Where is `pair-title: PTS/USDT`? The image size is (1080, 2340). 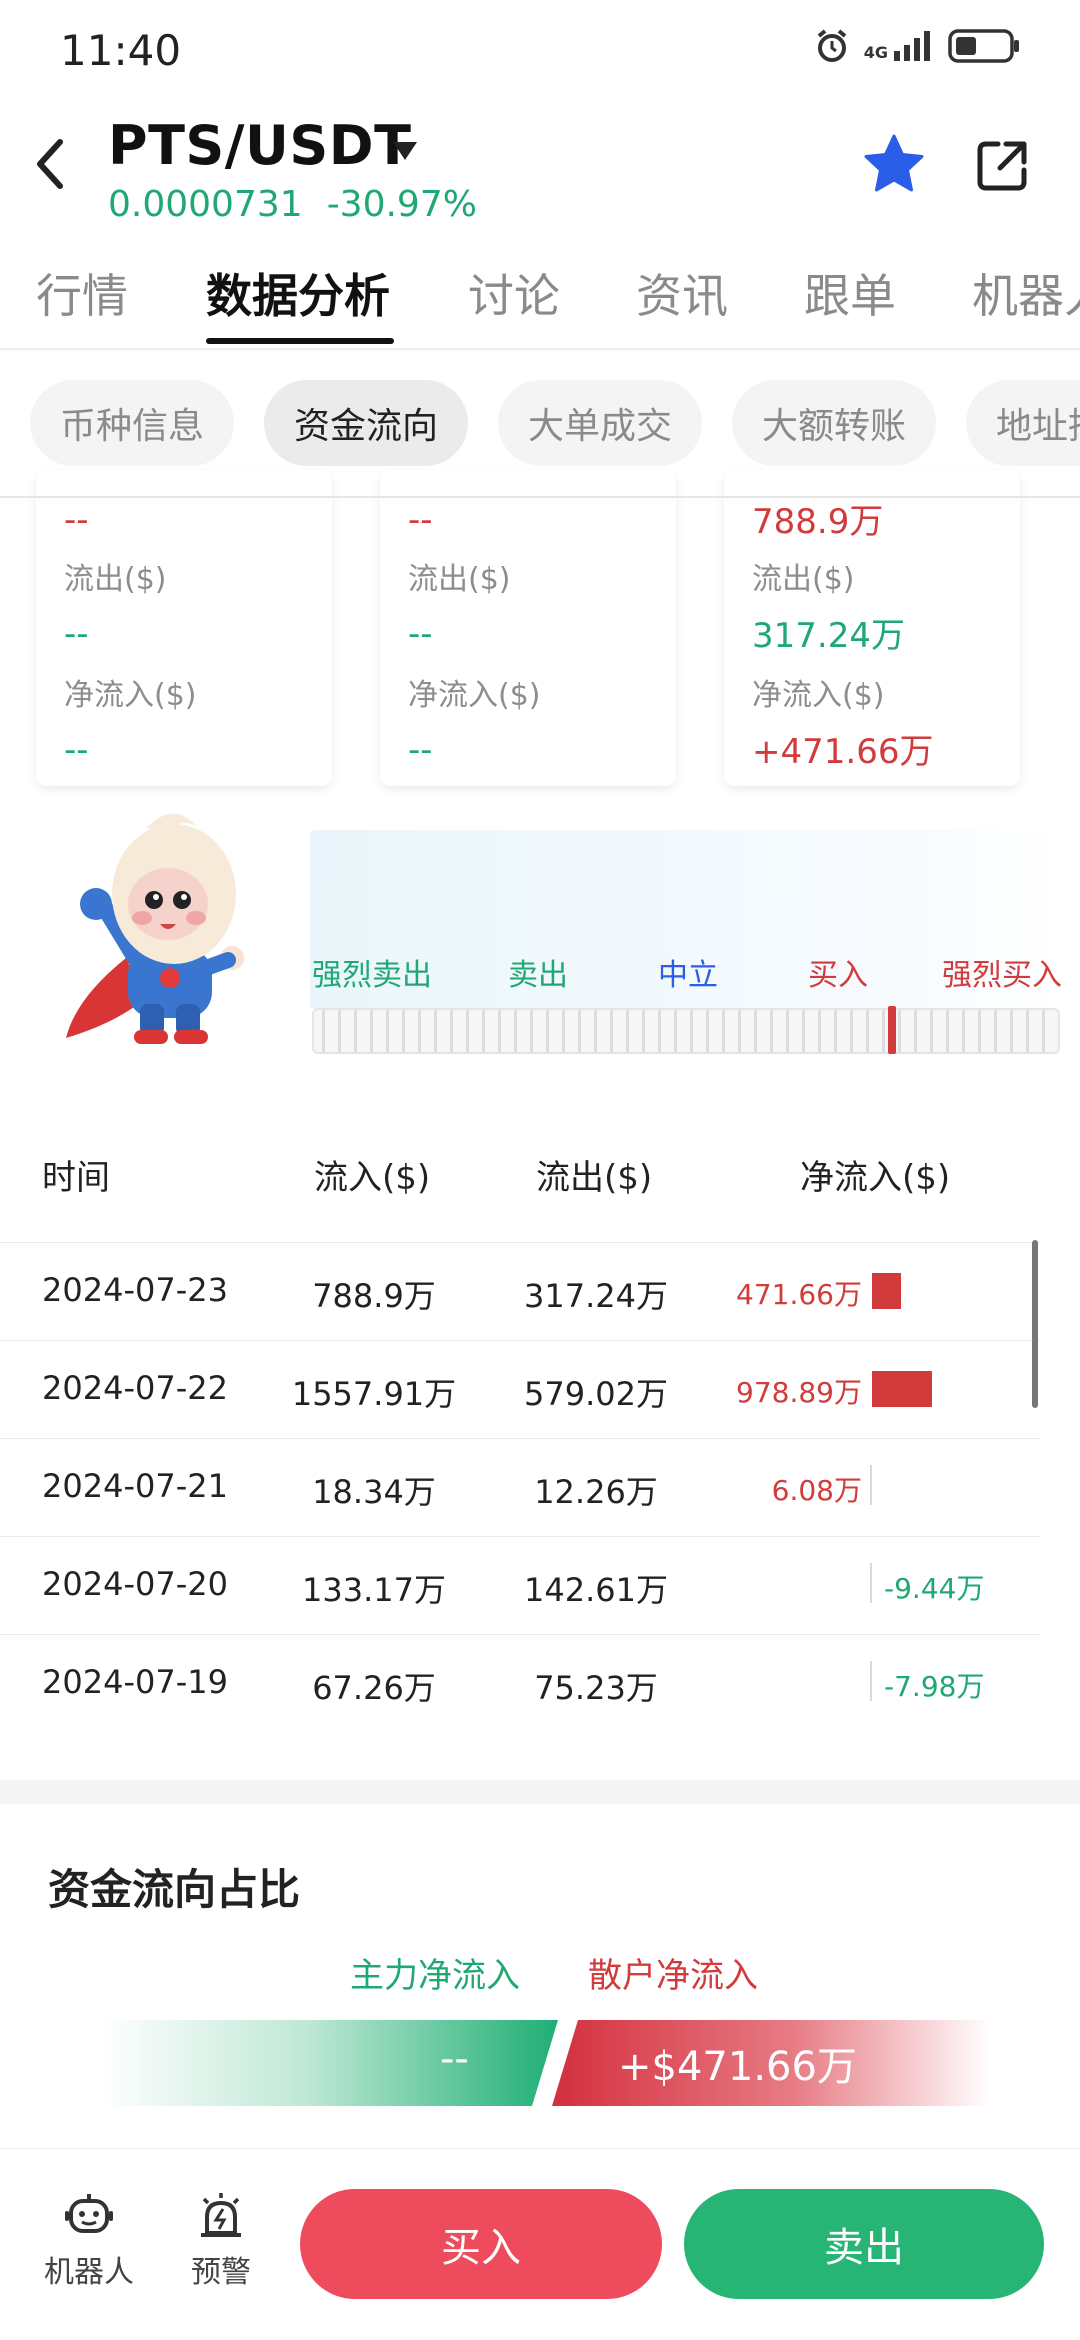
pair-title: PTS/USDT is located at coordinates (259, 145).